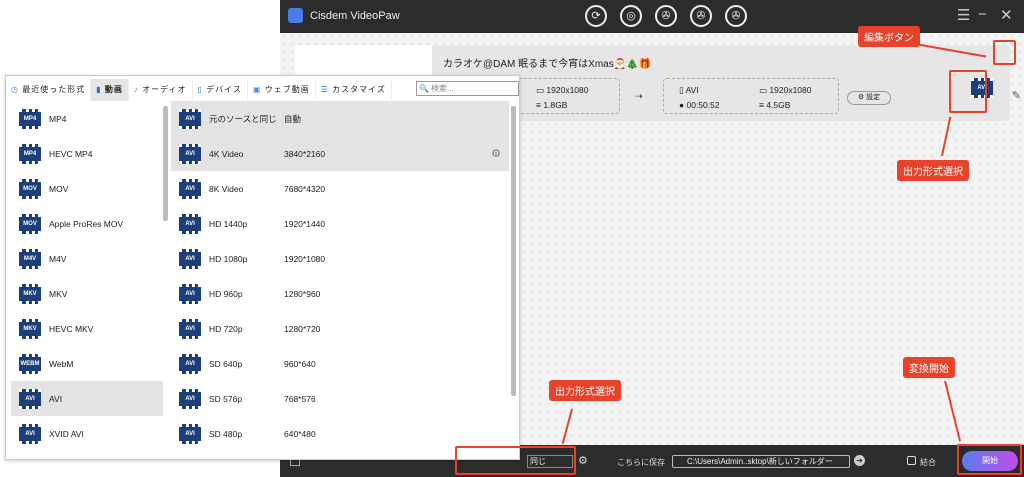  I want to click on tab-label: オーディオ, so click(164, 89).